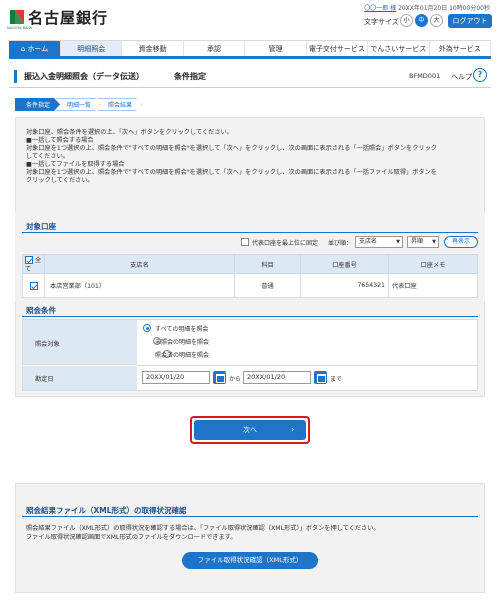 This screenshot has height=610, width=500. Describe the element at coordinates (17, 17) in the screenshot. I see `bank-logo-icon` at that location.